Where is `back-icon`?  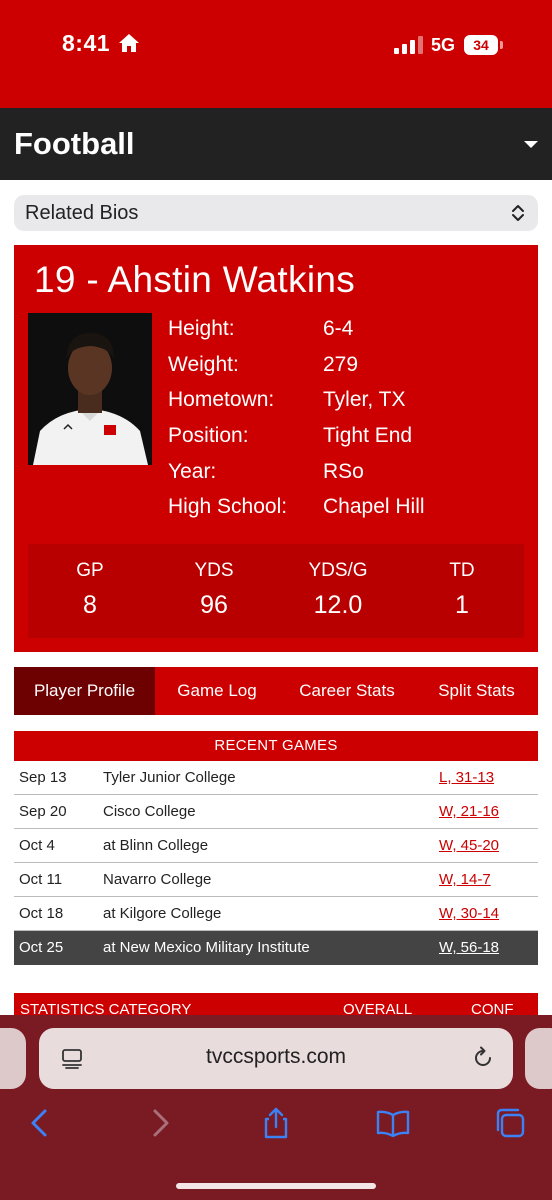
back-icon is located at coordinates (40, 1123).